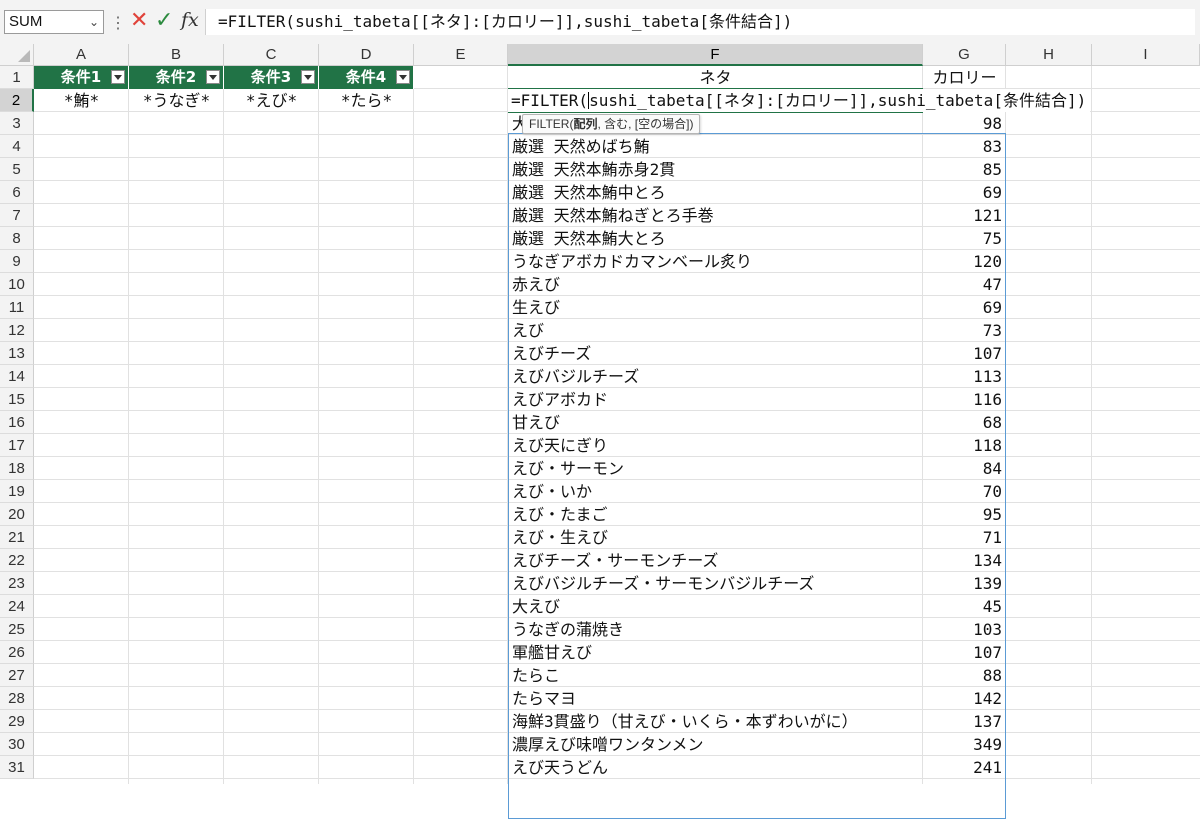  Describe the element at coordinates (715, 721) in the screenshot. I see `result-neta-cell: 海鮮3貫盛り（甘えび・いくら・本ずわいがに）` at that location.